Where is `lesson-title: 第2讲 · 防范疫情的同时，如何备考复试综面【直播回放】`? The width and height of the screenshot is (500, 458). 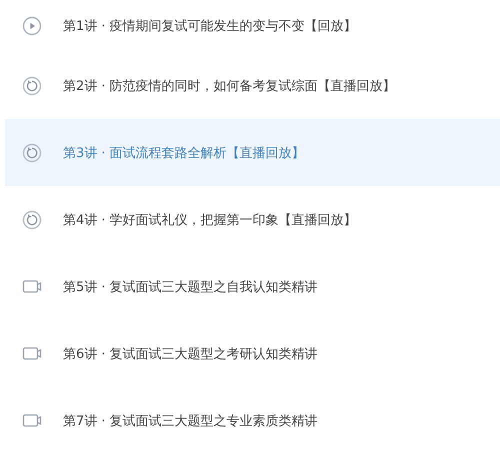 lesson-title: 第2讲 · 防范疫情的同时，如何备考复试综面【直播回放】 is located at coordinates (229, 86).